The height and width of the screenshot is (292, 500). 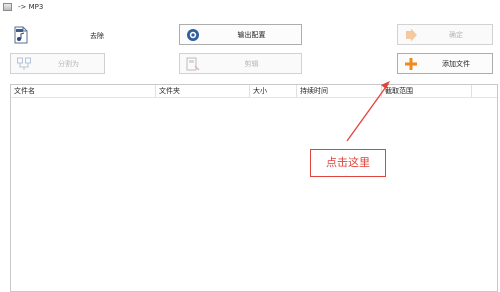 I want to click on edit-label: 剪辑, so click(x=251, y=64).